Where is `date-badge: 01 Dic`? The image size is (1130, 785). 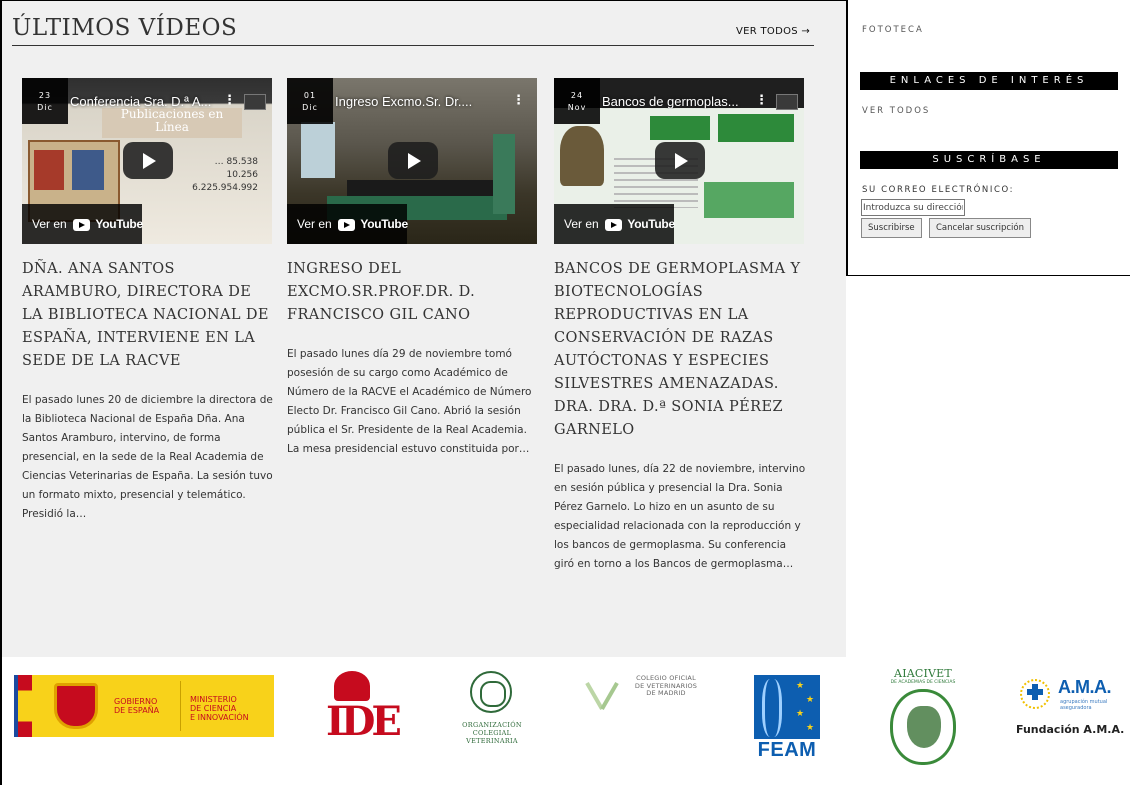
date-badge: 01 Dic is located at coordinates (310, 101).